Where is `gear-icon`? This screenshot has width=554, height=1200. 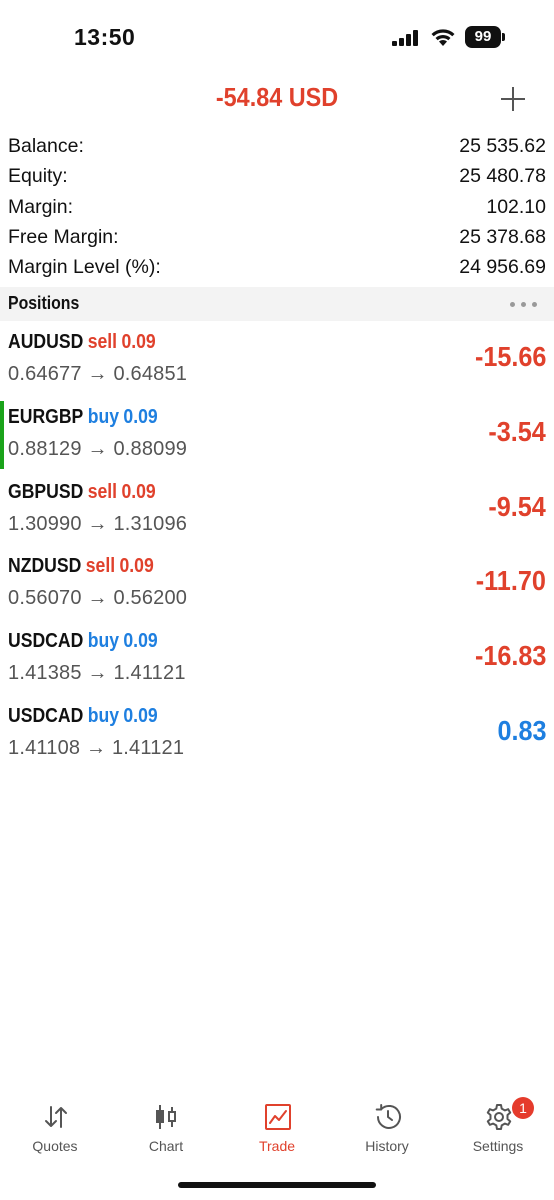
gear-icon is located at coordinates (499, 1117).